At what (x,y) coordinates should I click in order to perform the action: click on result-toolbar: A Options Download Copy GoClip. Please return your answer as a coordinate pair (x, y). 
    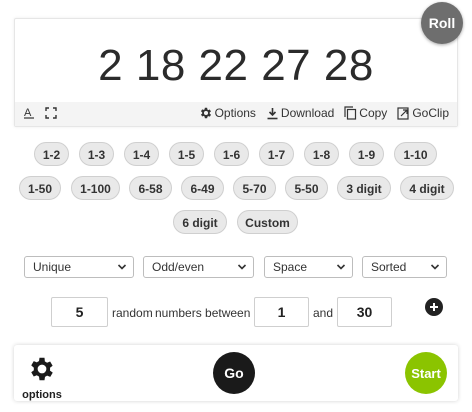
    Looking at the image, I should click on (236, 114).